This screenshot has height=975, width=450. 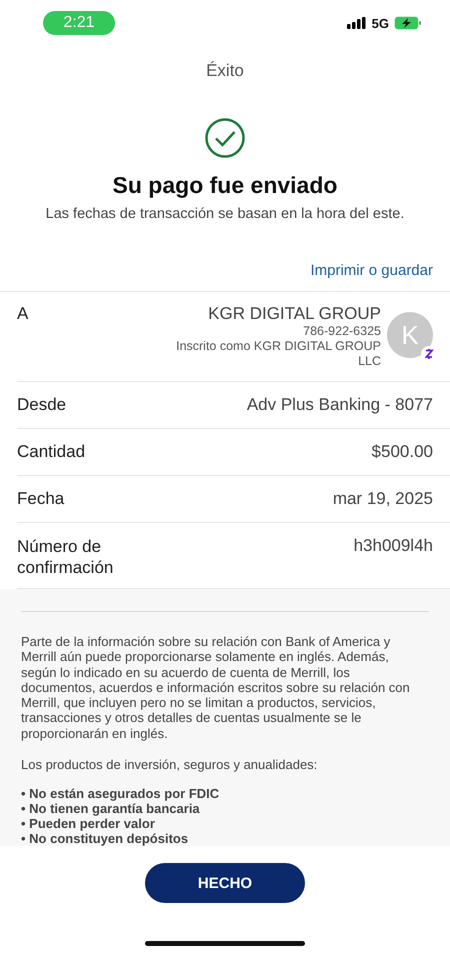 I want to click on row-label: Número de confirmación, so click(x=65, y=557).